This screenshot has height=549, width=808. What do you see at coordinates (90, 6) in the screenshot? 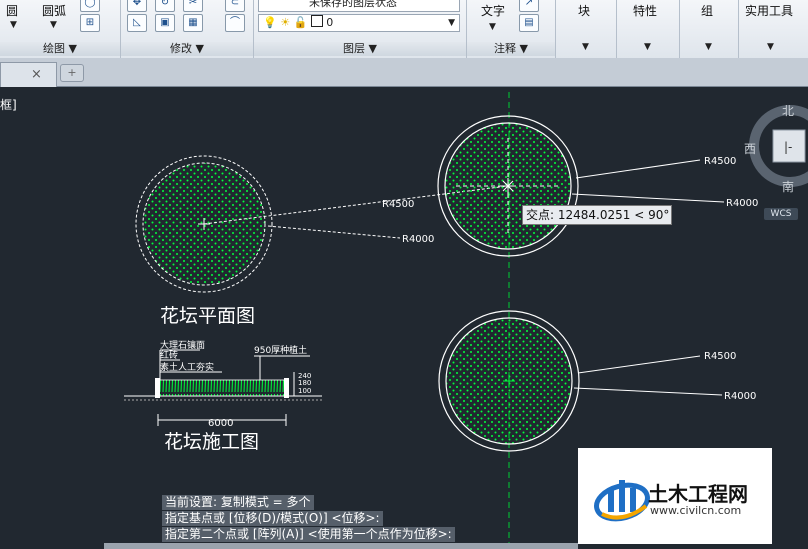
I see `ellipse-tool-icon: ◯` at bounding box center [90, 6].